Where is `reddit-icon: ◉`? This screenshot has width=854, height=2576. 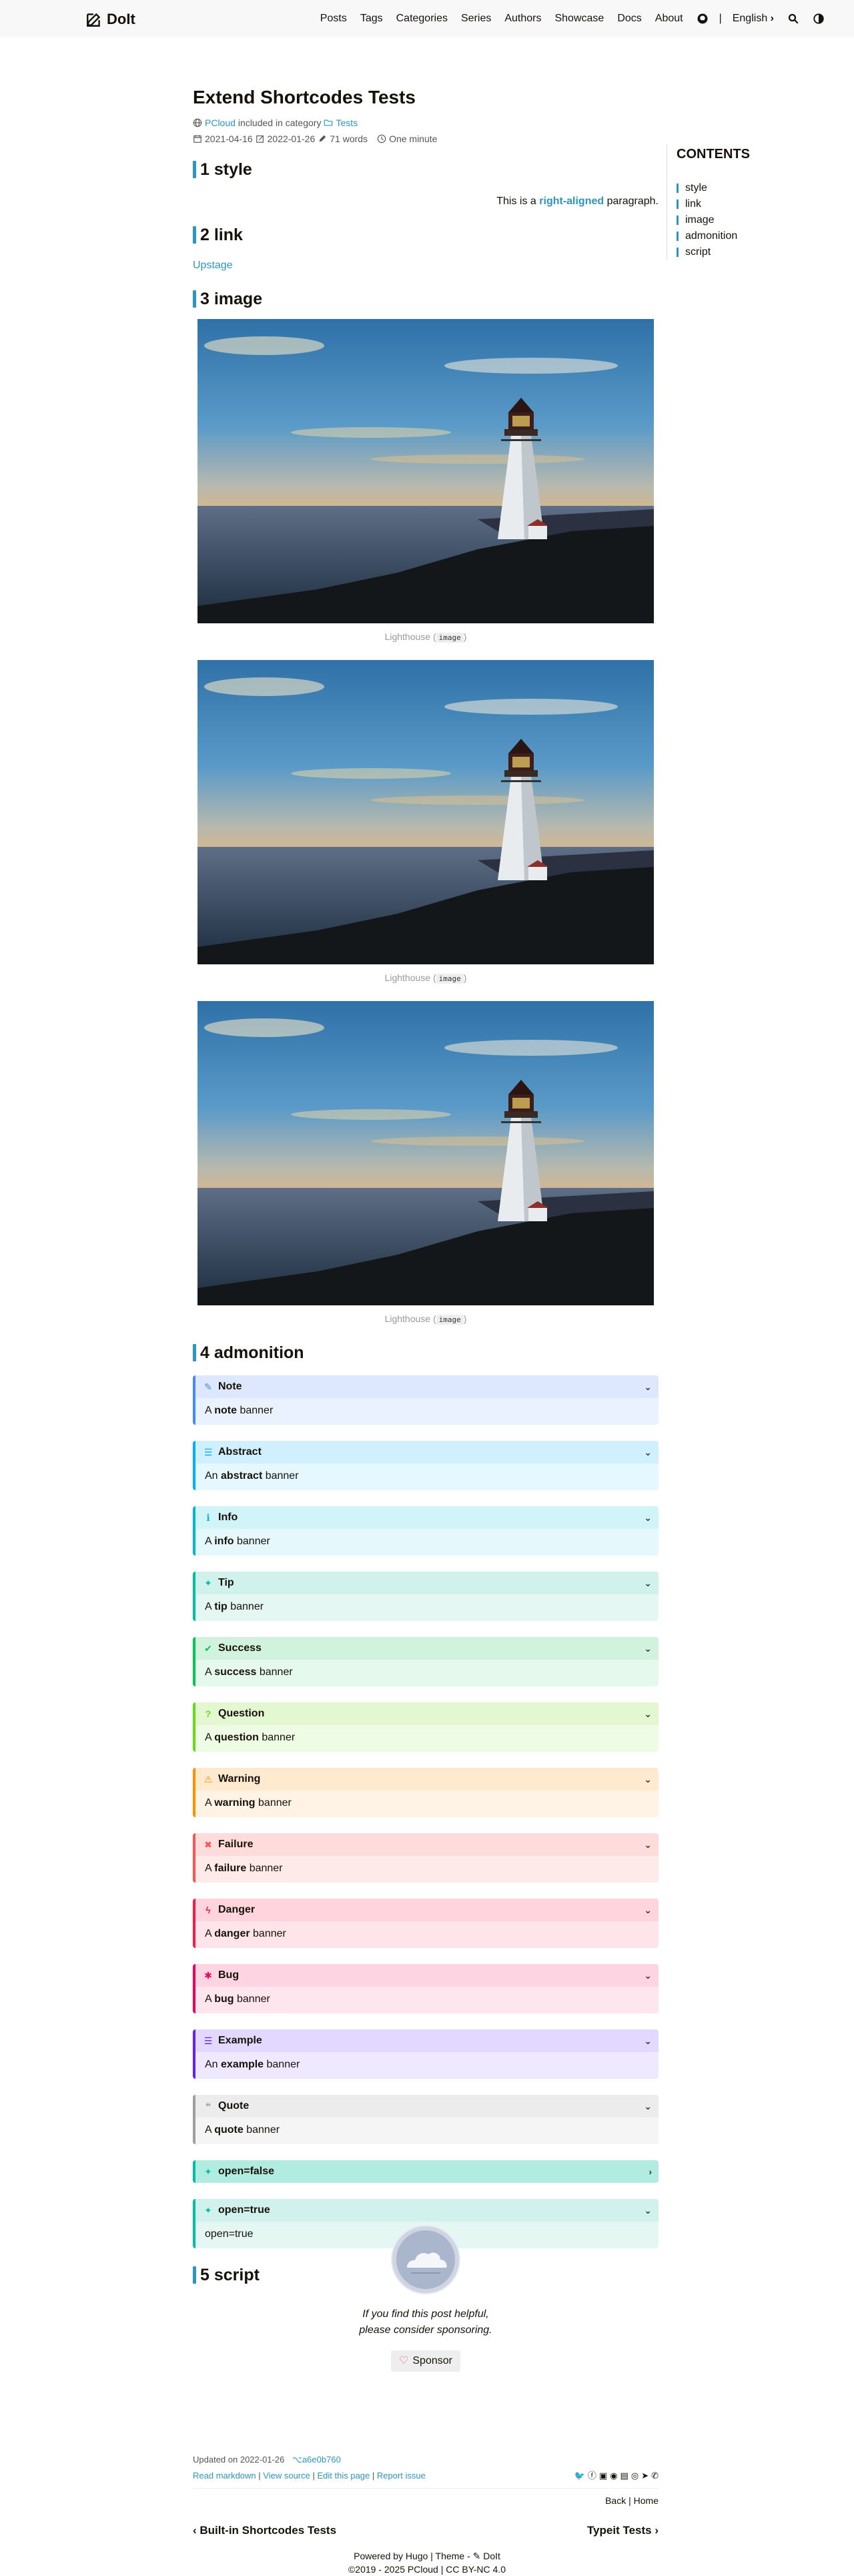 reddit-icon: ◉ is located at coordinates (614, 2476).